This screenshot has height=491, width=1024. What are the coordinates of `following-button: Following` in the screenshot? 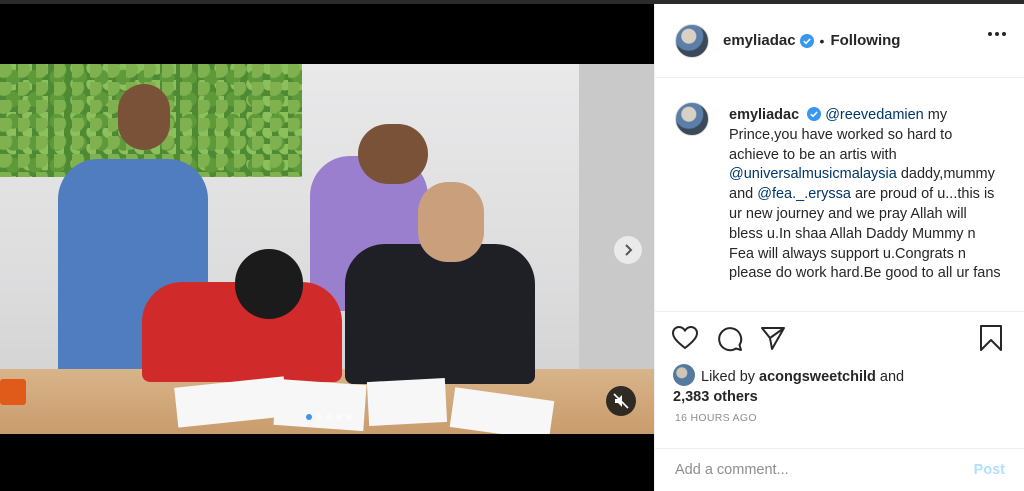 It's located at (865, 40).